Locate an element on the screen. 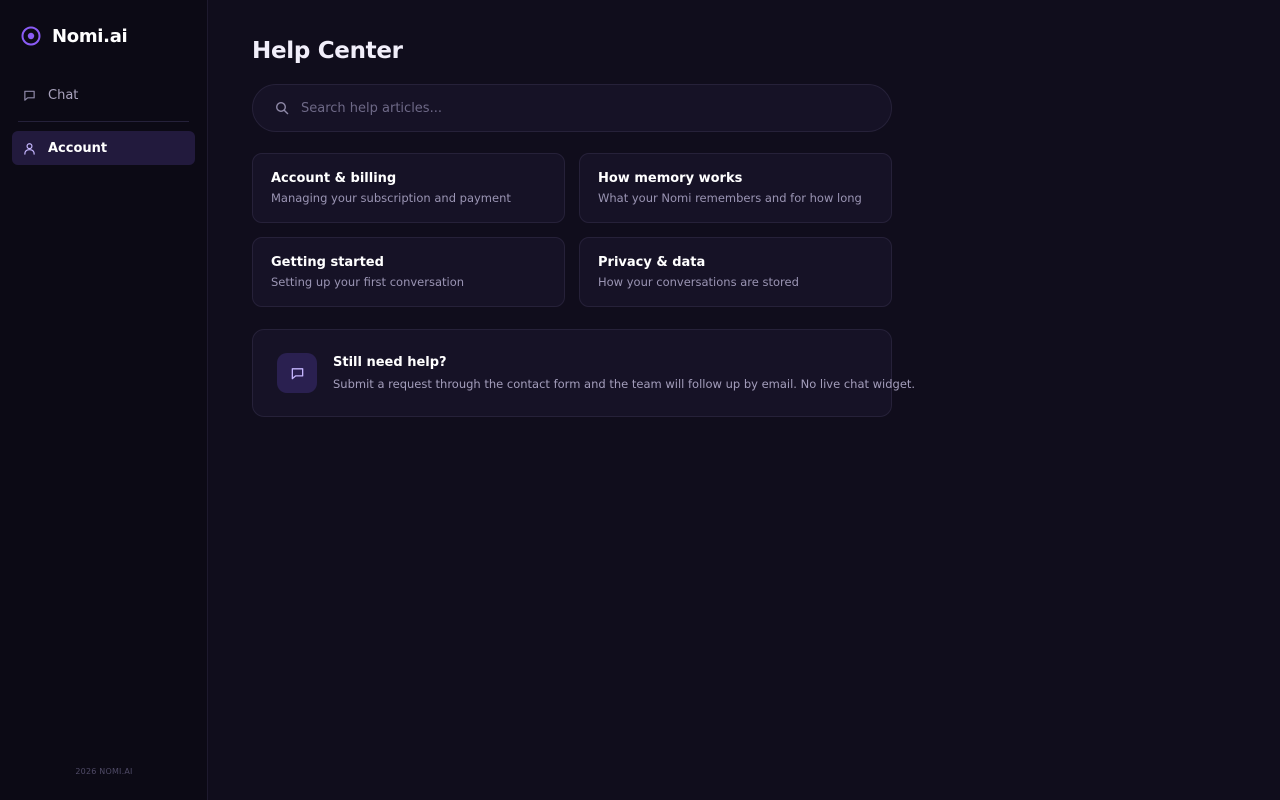  brand: Nomi.ai is located at coordinates (74, 36).